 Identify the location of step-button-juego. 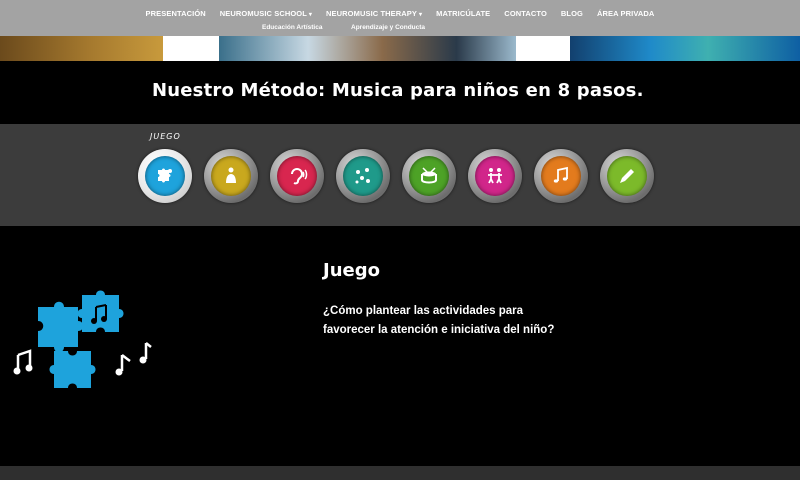
(165, 176).